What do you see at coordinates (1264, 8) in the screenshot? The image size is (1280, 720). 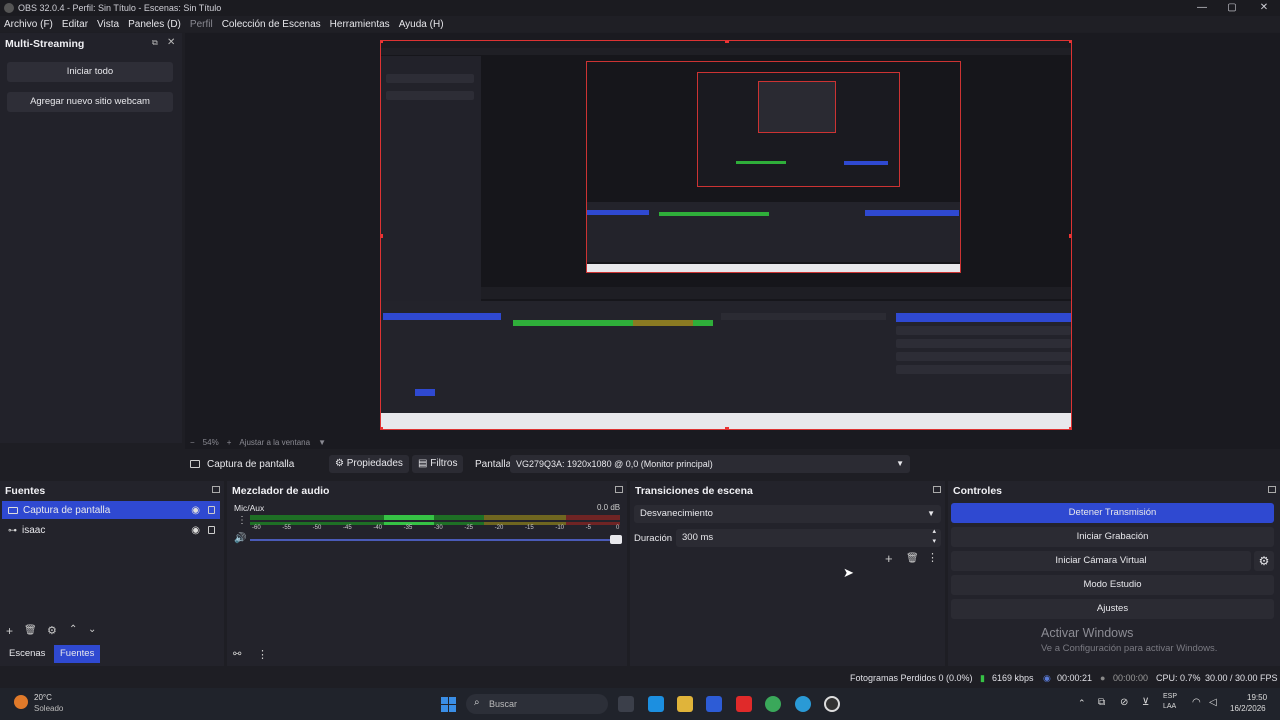 I see `close-icon: ✕` at bounding box center [1264, 8].